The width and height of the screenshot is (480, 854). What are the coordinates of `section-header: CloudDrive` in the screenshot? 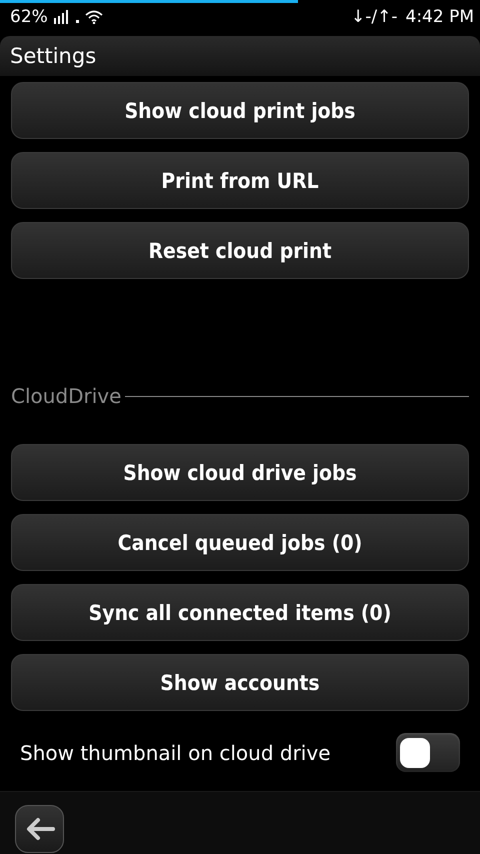 It's located at (66, 396).